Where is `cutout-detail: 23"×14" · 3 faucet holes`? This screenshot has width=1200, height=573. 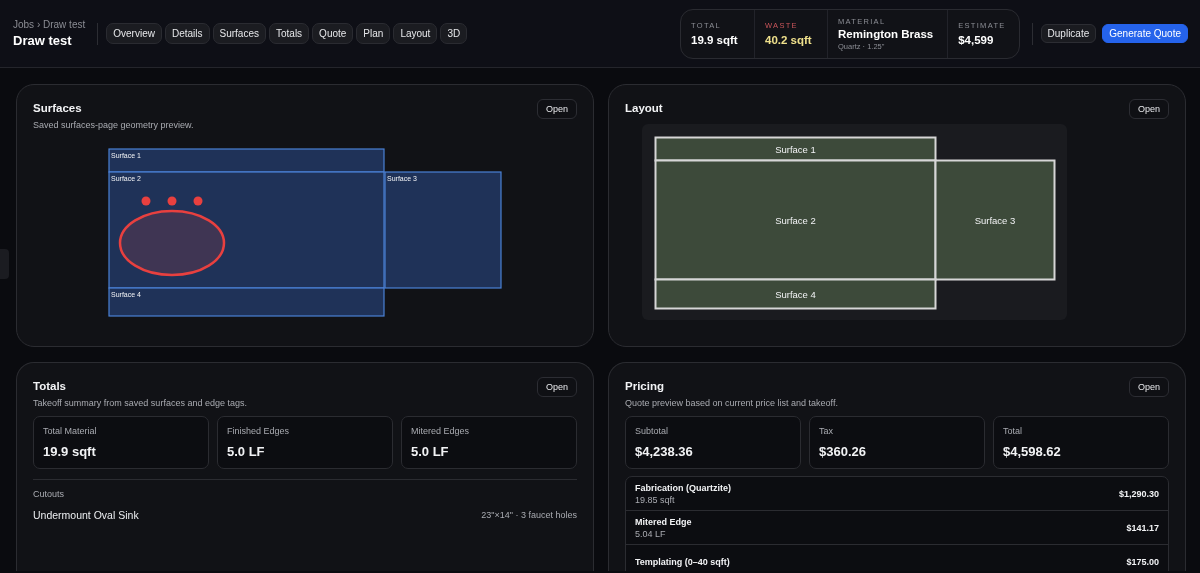
cutout-detail: 23"×14" · 3 faucet holes is located at coordinates (529, 515).